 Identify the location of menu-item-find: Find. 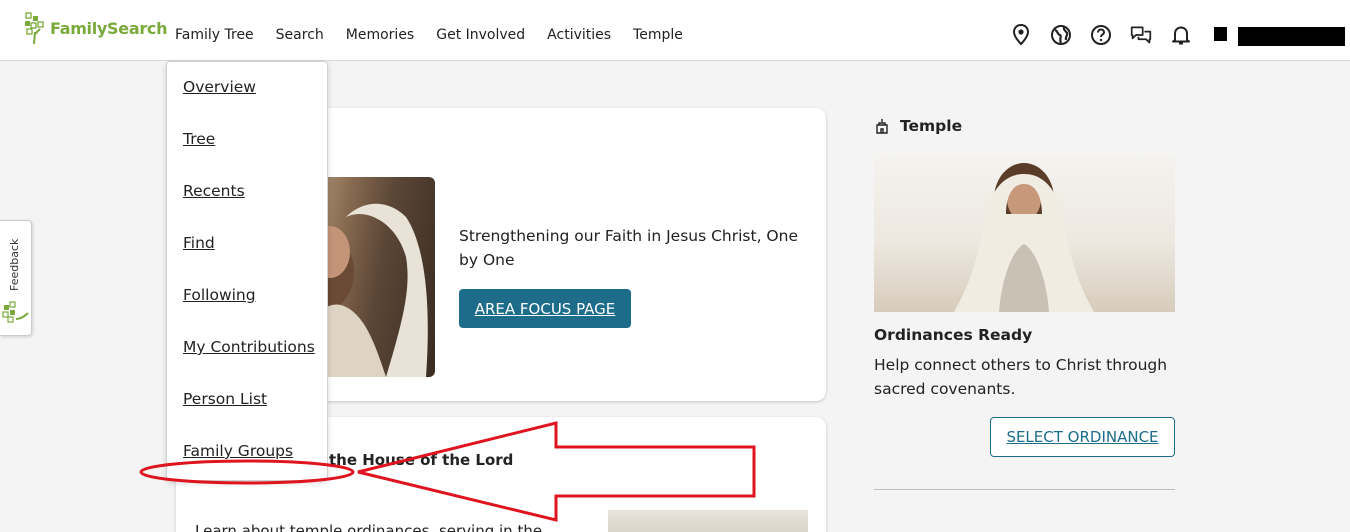
(199, 243).